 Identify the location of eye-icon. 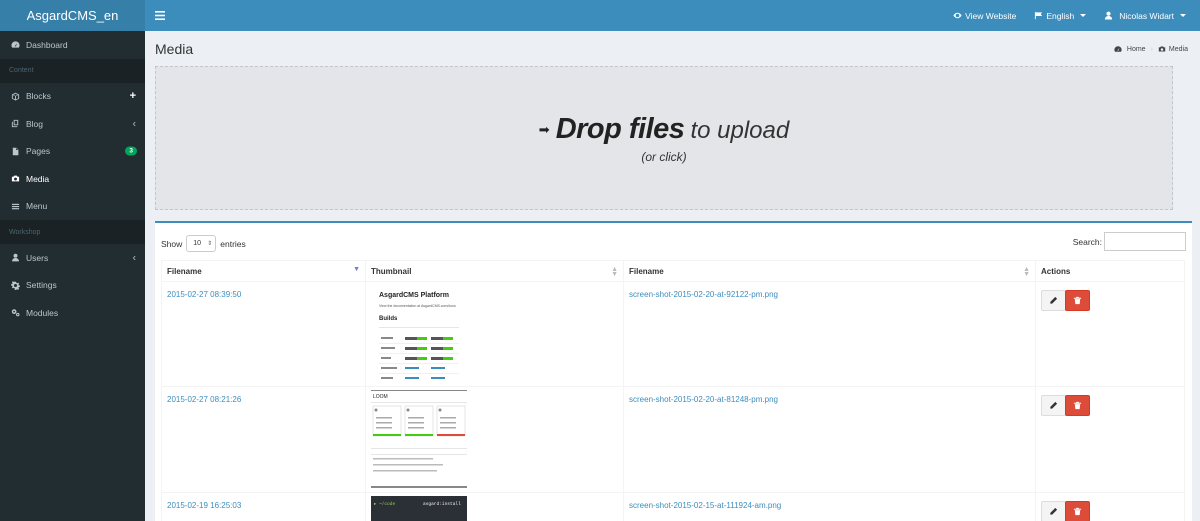
(957, 15).